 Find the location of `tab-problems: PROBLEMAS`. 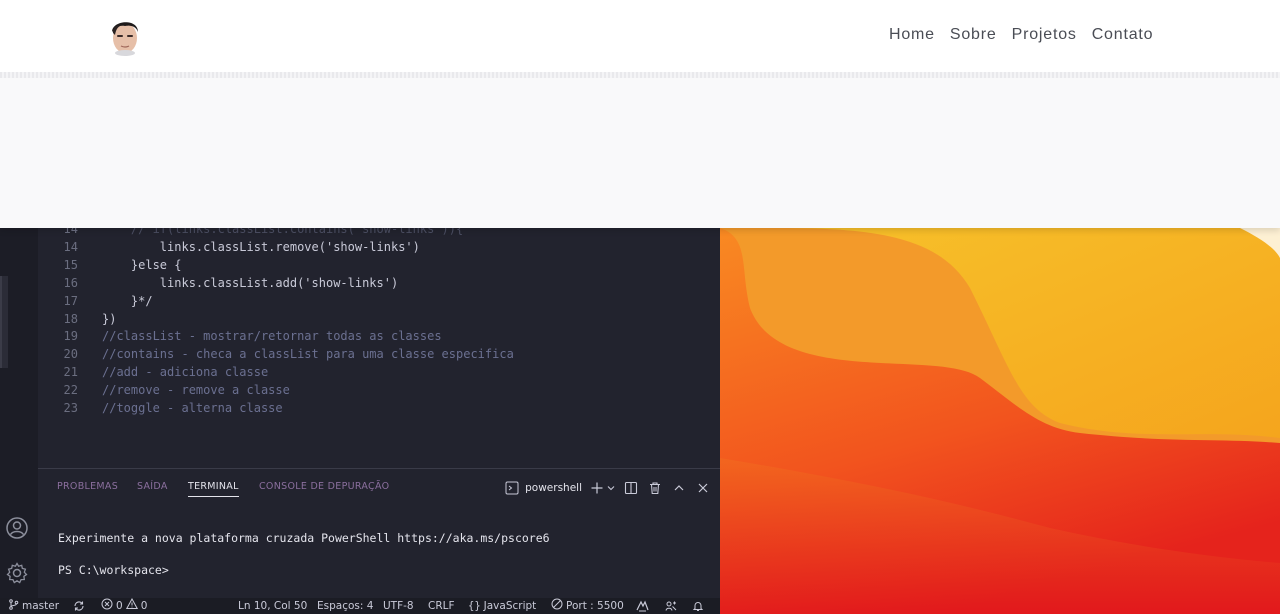

tab-problems: PROBLEMAS is located at coordinates (87, 486).